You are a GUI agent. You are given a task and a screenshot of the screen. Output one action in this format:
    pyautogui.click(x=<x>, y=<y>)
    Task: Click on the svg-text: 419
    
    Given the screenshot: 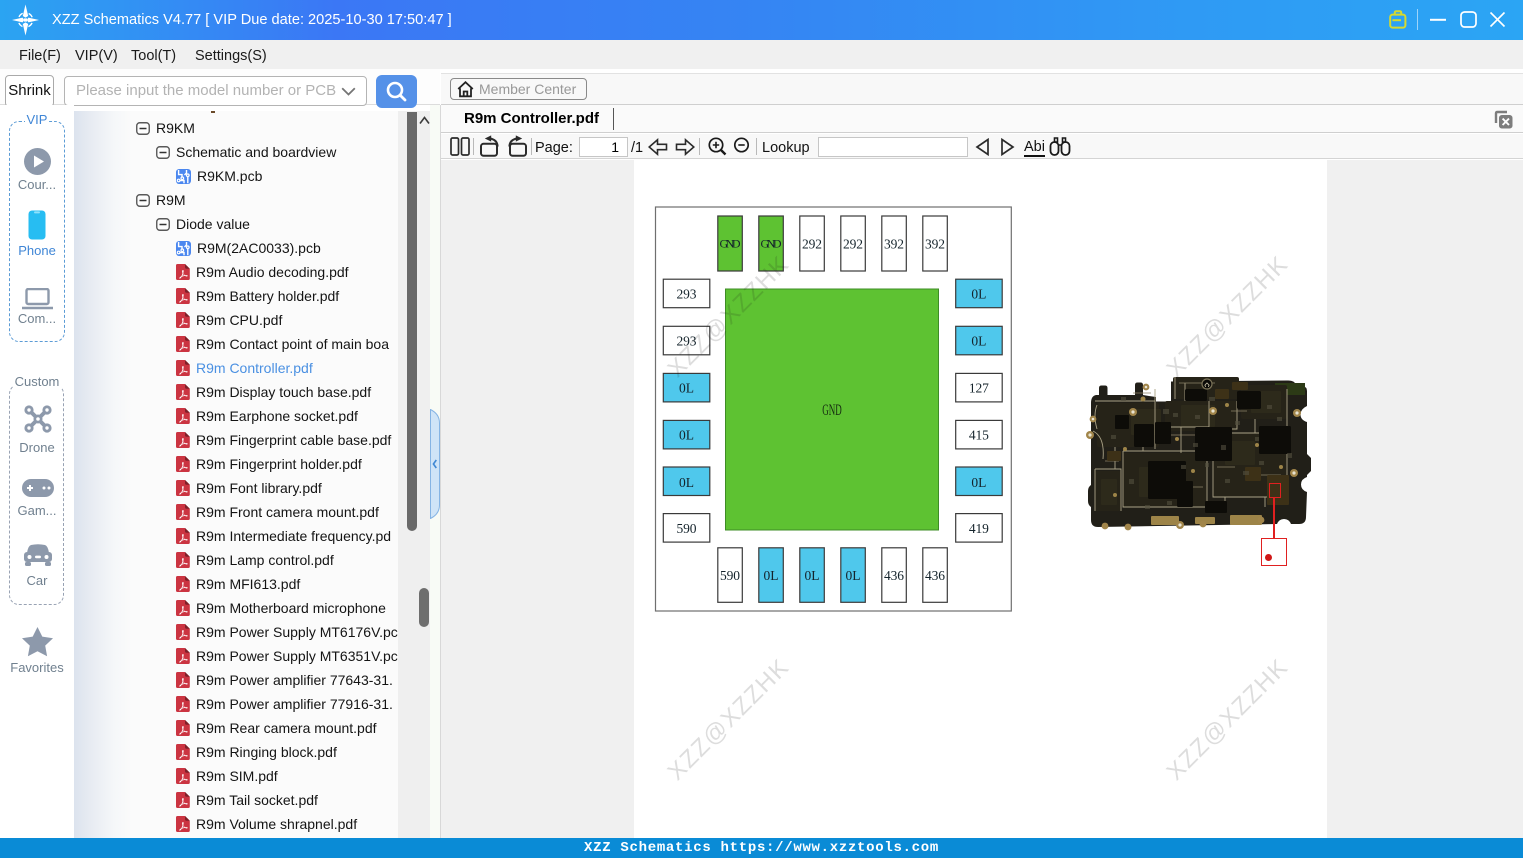 What is the action you would take?
    pyautogui.click(x=979, y=528)
    